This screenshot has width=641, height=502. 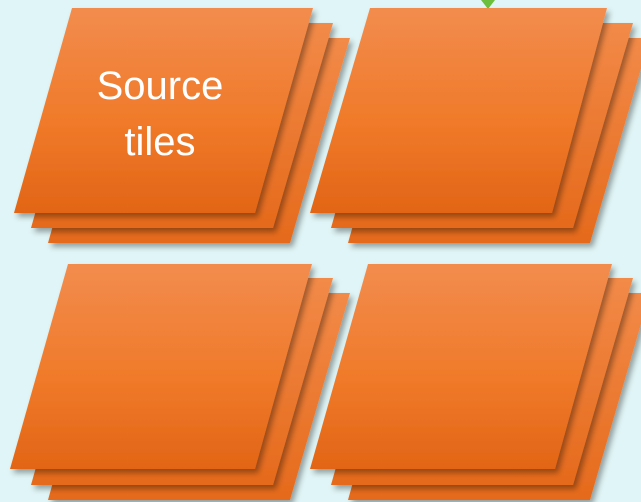 I want to click on tile-label-source: Source tiles, so click(x=160, y=114).